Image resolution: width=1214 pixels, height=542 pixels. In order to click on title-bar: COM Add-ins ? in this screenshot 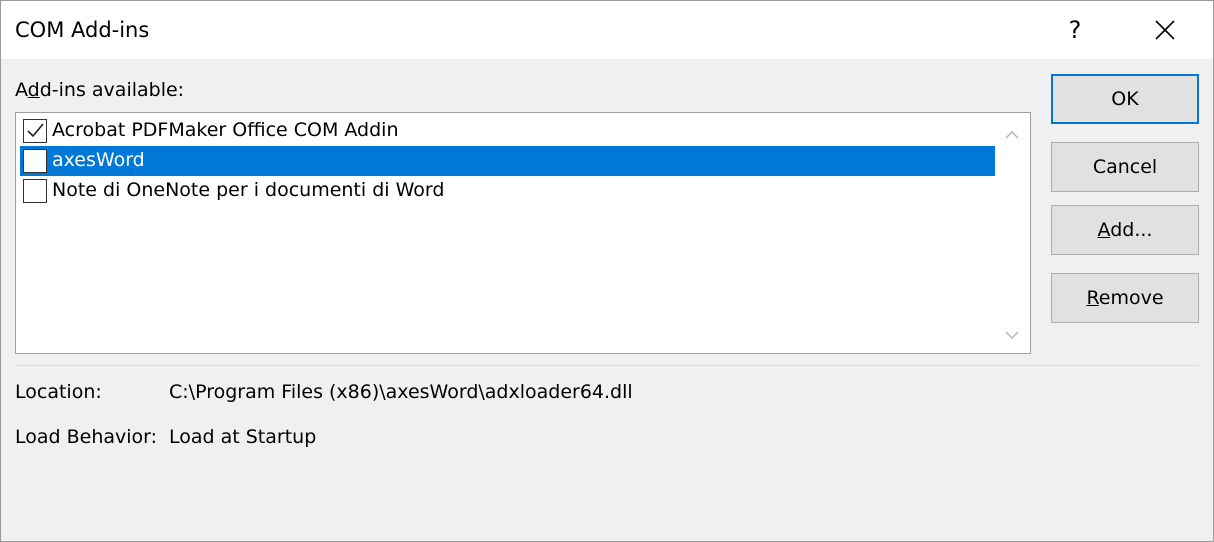, I will do `click(607, 30)`.